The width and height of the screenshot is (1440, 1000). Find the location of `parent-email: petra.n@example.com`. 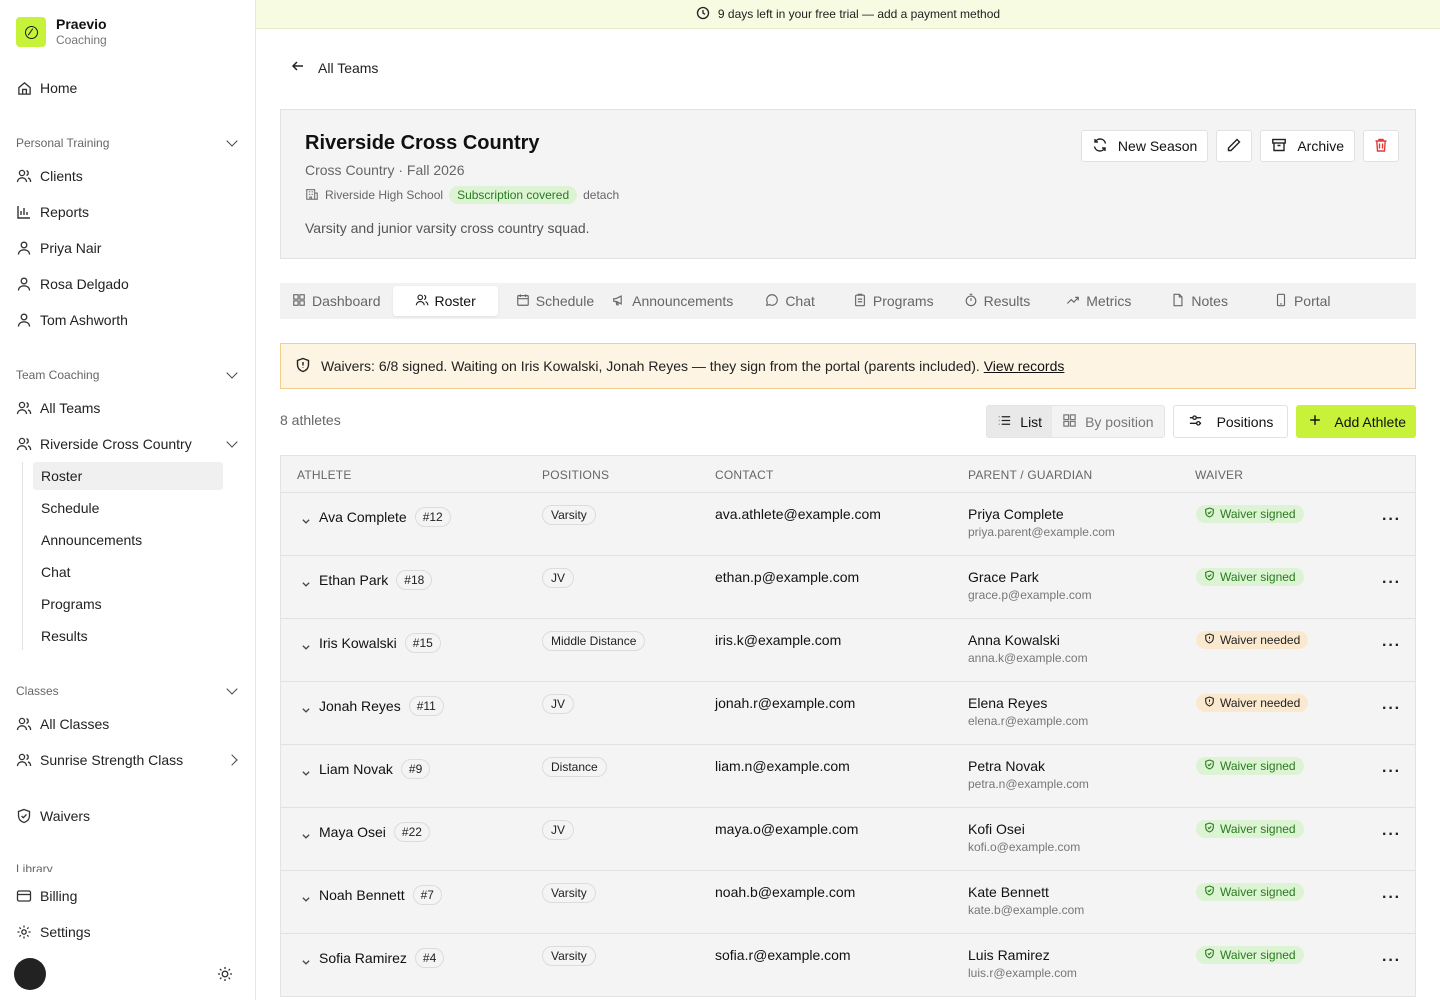

parent-email: petra.n@example.com is located at coordinates (1028, 784).